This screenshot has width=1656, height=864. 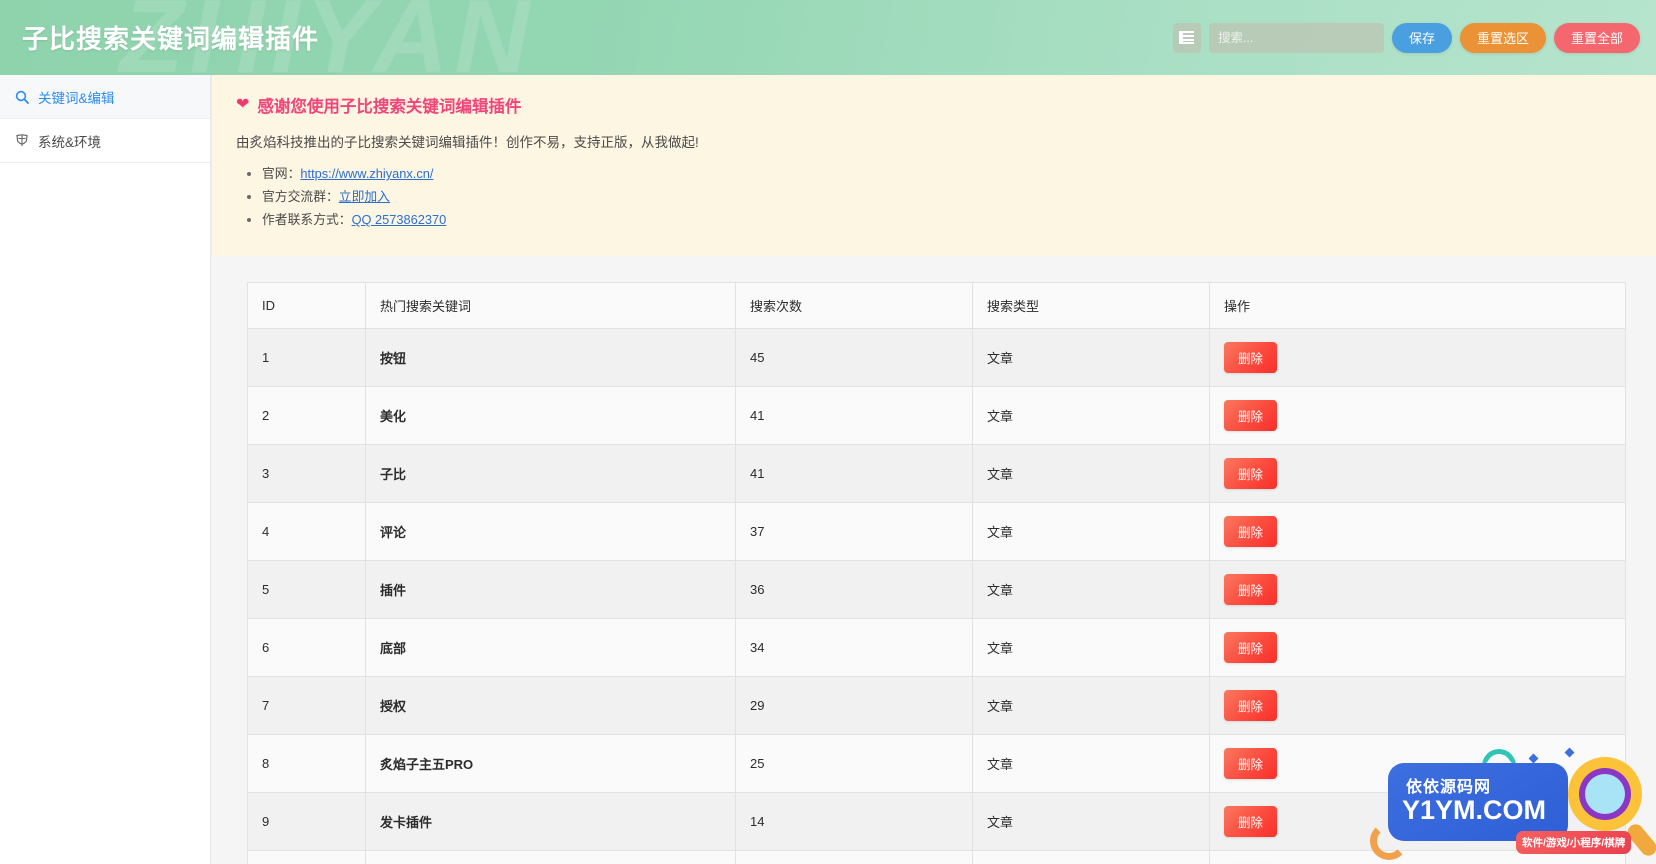 I want to click on list-item: 官网：https://www.zhiyanx.cn/, so click(x=947, y=174).